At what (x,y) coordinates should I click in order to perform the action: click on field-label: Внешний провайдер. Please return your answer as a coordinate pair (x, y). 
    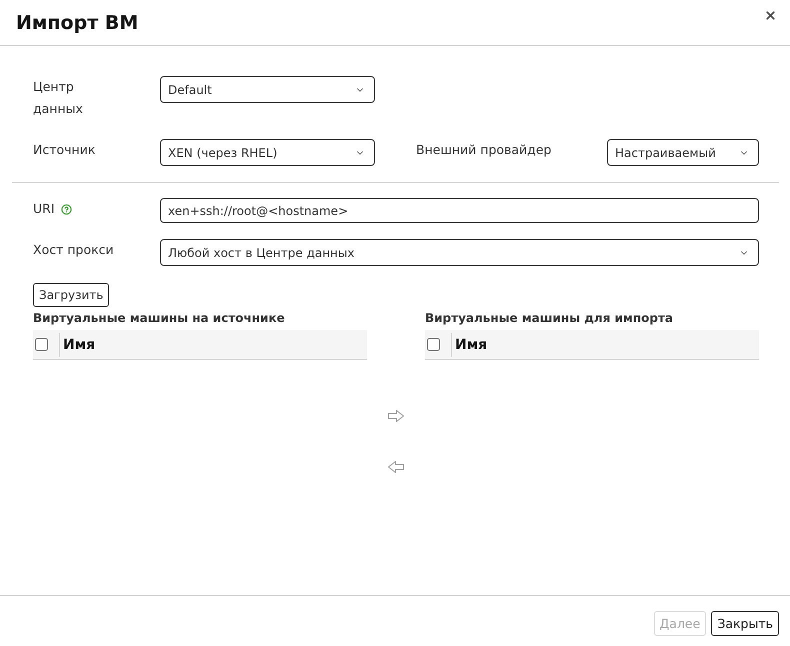
    Looking at the image, I should click on (484, 150).